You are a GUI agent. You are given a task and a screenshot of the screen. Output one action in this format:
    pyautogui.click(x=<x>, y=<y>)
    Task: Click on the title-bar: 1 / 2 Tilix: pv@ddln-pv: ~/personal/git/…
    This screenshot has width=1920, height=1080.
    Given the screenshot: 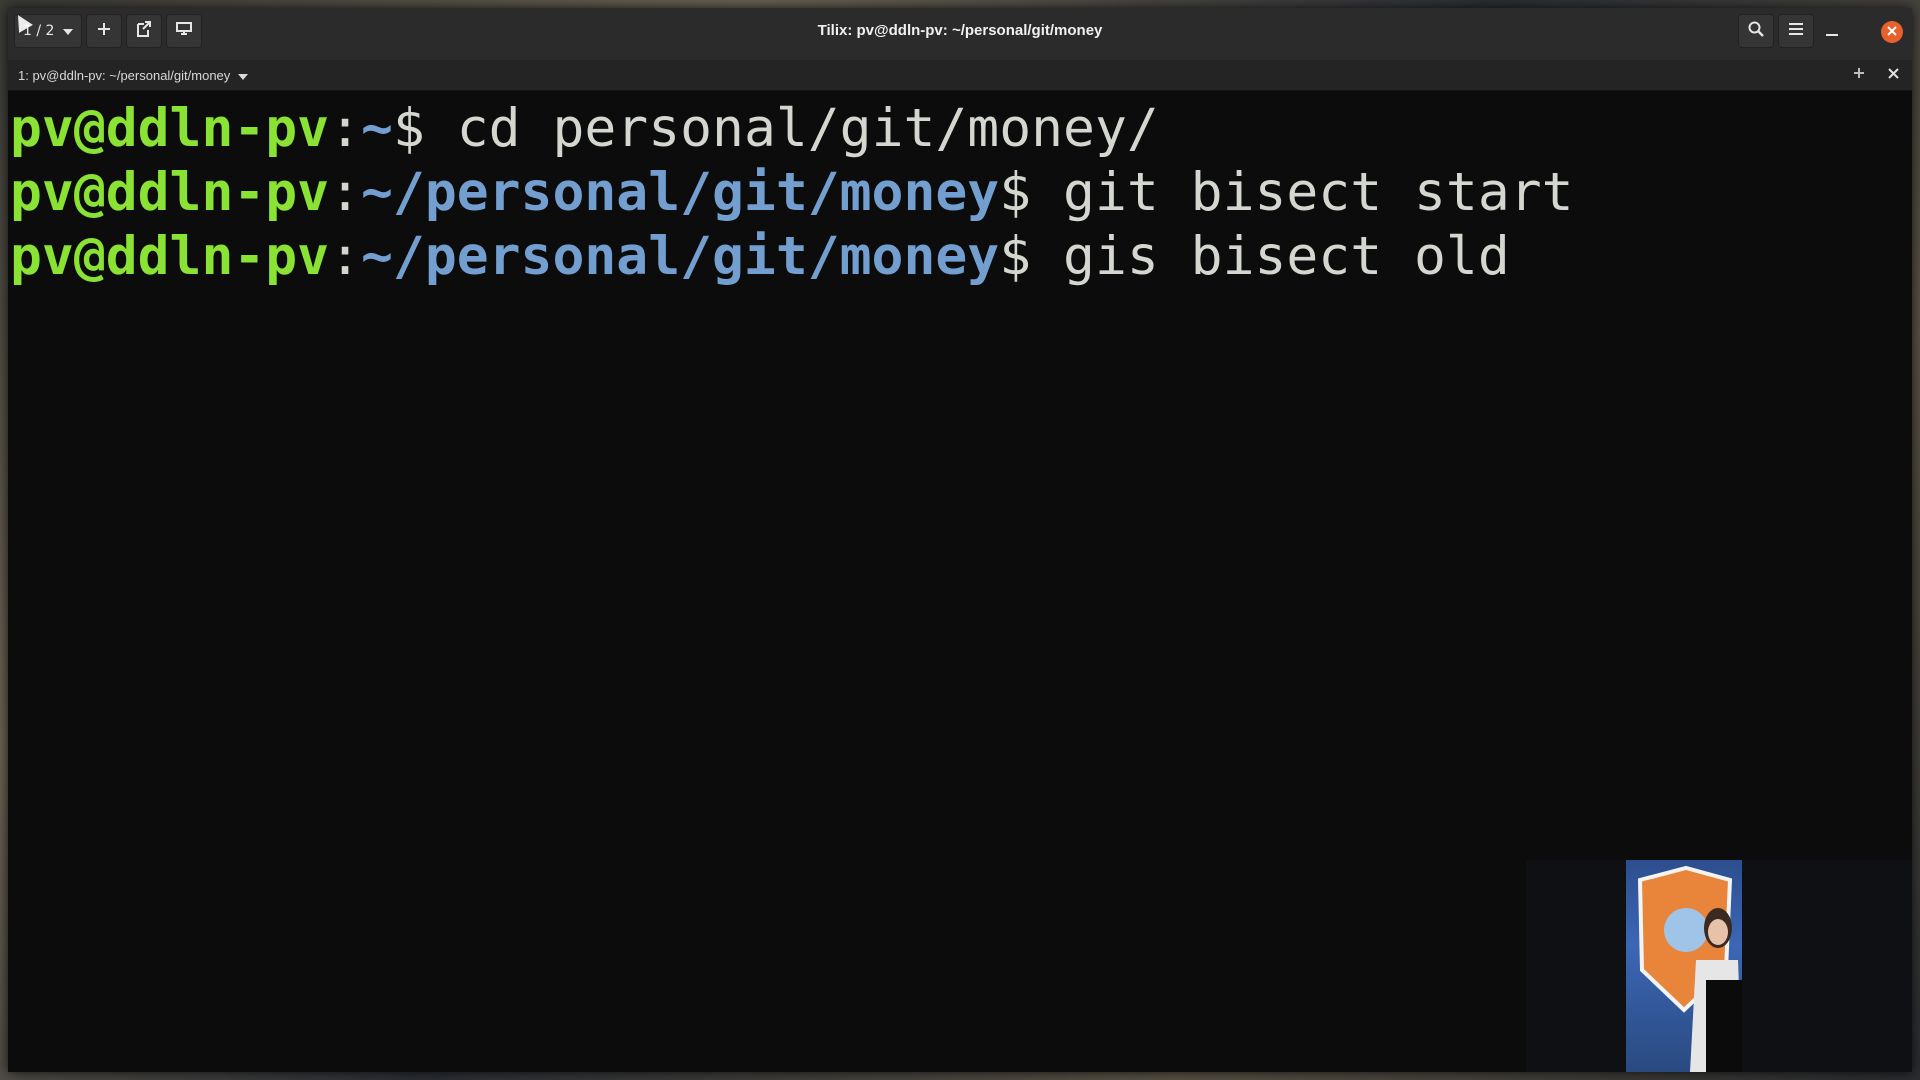 What is the action you would take?
    pyautogui.click(x=960, y=34)
    